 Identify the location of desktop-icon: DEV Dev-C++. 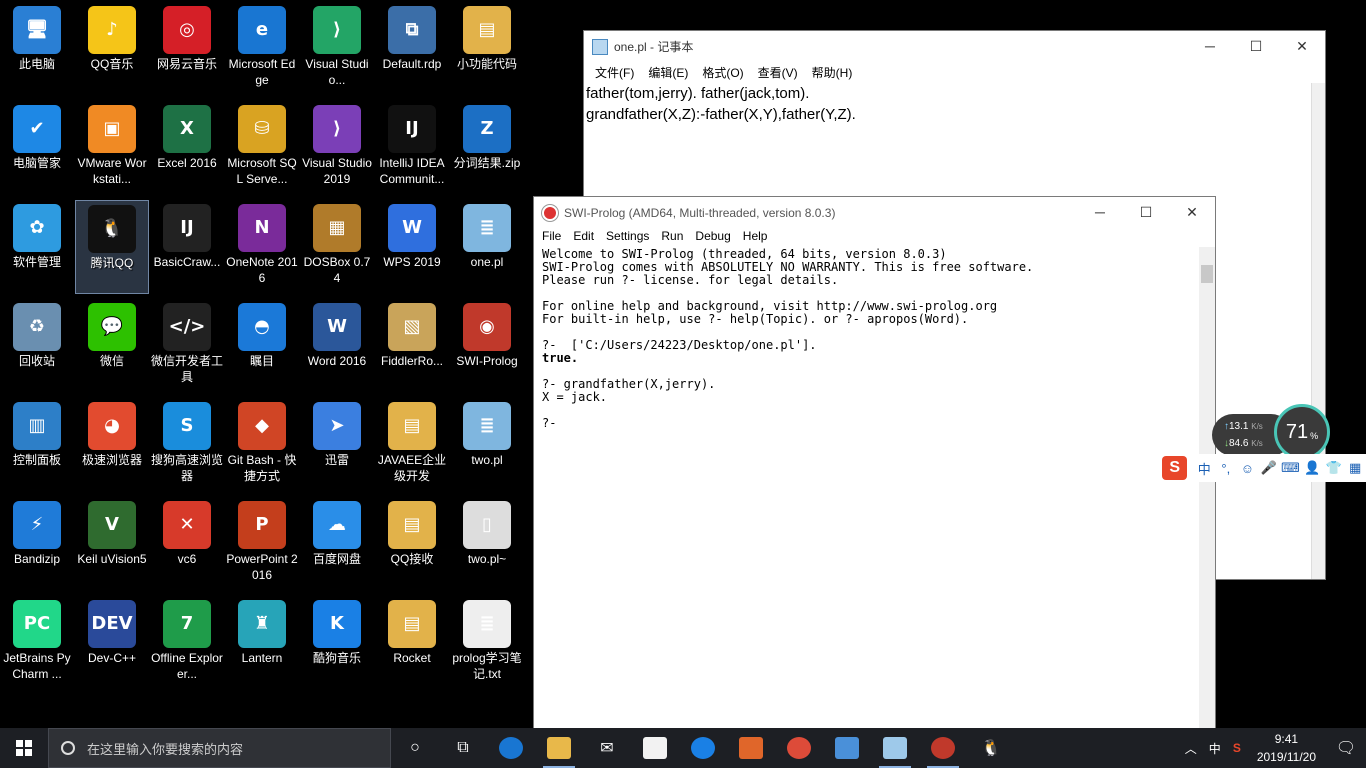
(112, 643).